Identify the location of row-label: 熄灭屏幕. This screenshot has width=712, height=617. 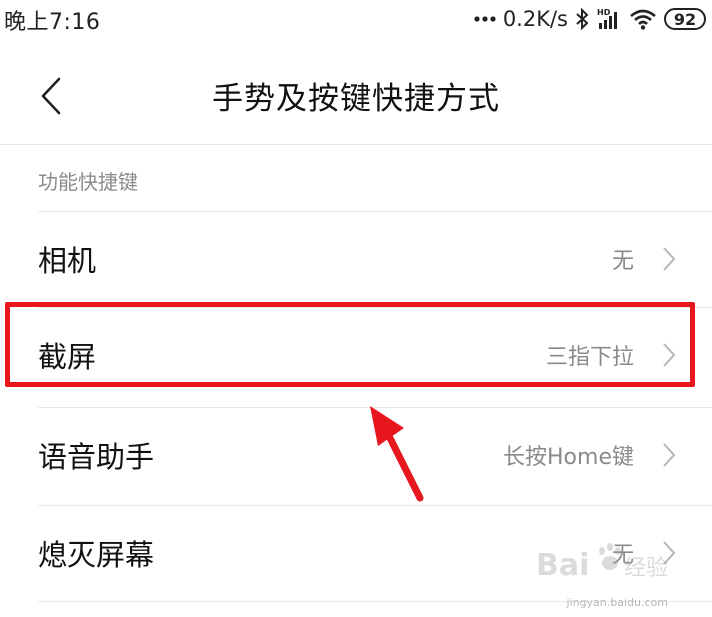
(96, 555).